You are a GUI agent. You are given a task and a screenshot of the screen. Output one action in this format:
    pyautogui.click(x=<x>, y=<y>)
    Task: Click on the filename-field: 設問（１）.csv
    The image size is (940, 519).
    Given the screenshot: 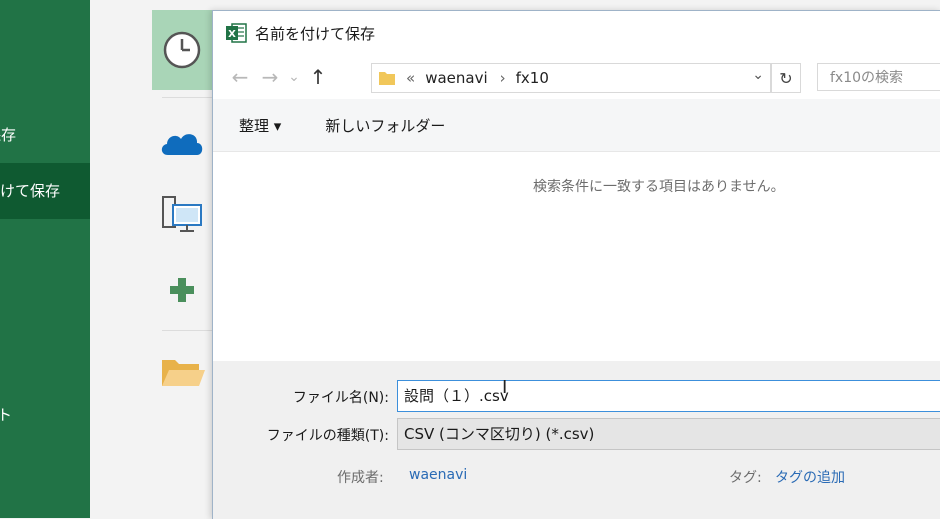 What is the action you would take?
    pyautogui.click(x=668, y=396)
    